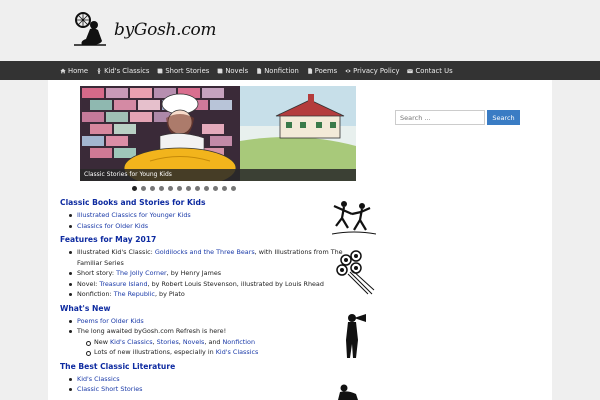 Image resolution: width=600 pixels, height=400 pixels. I want to click on nav-contact-us-label: Contact Us, so click(434, 70).